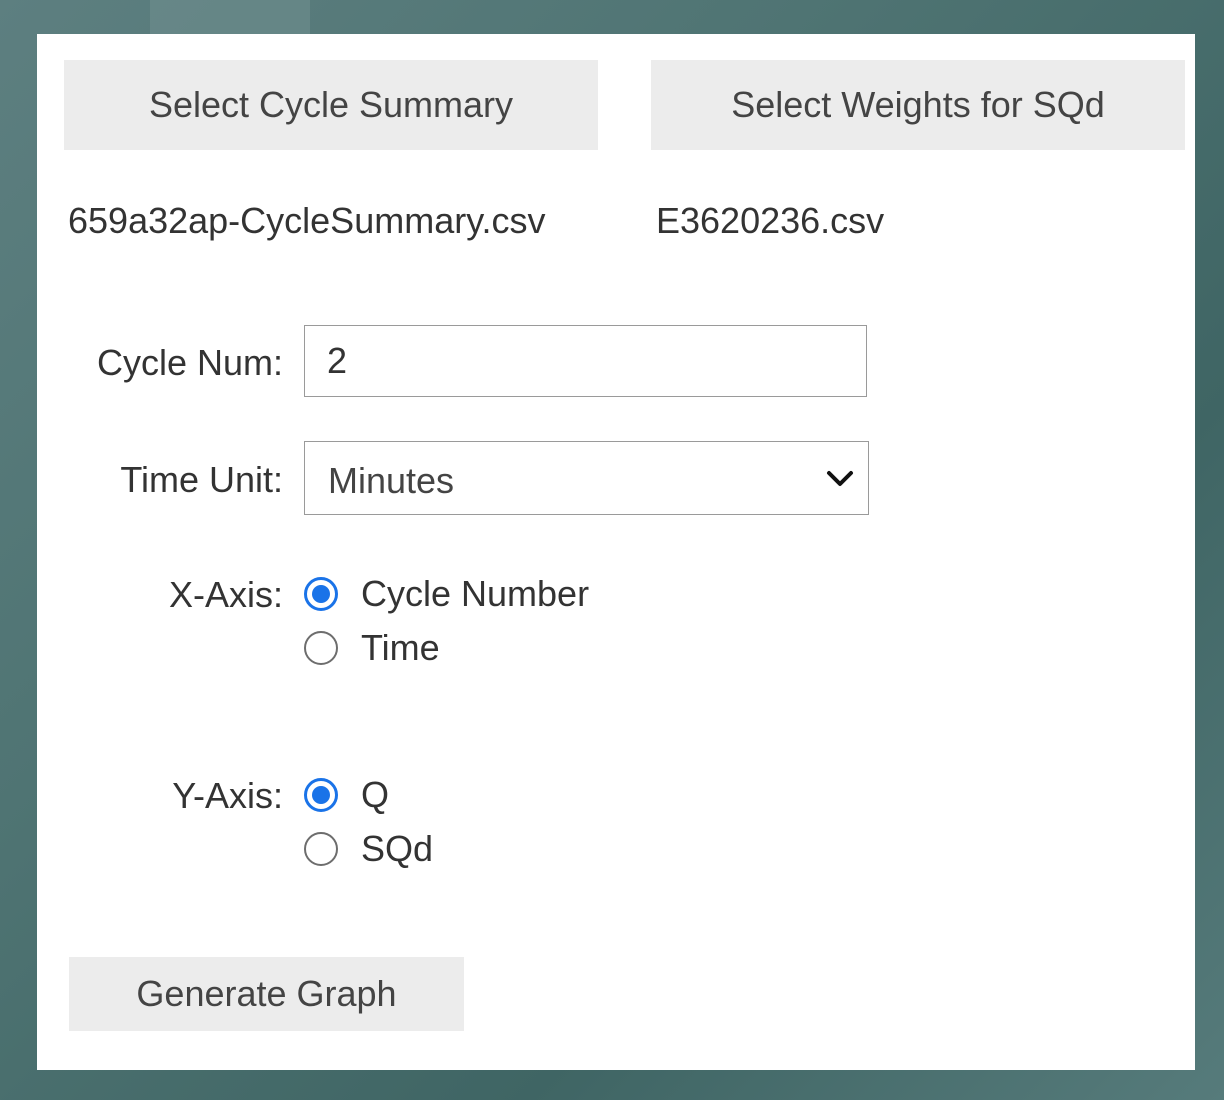 This screenshot has height=1100, width=1224. What do you see at coordinates (475, 593) in the screenshot?
I see `x-axis-option-label: Cycle Number` at bounding box center [475, 593].